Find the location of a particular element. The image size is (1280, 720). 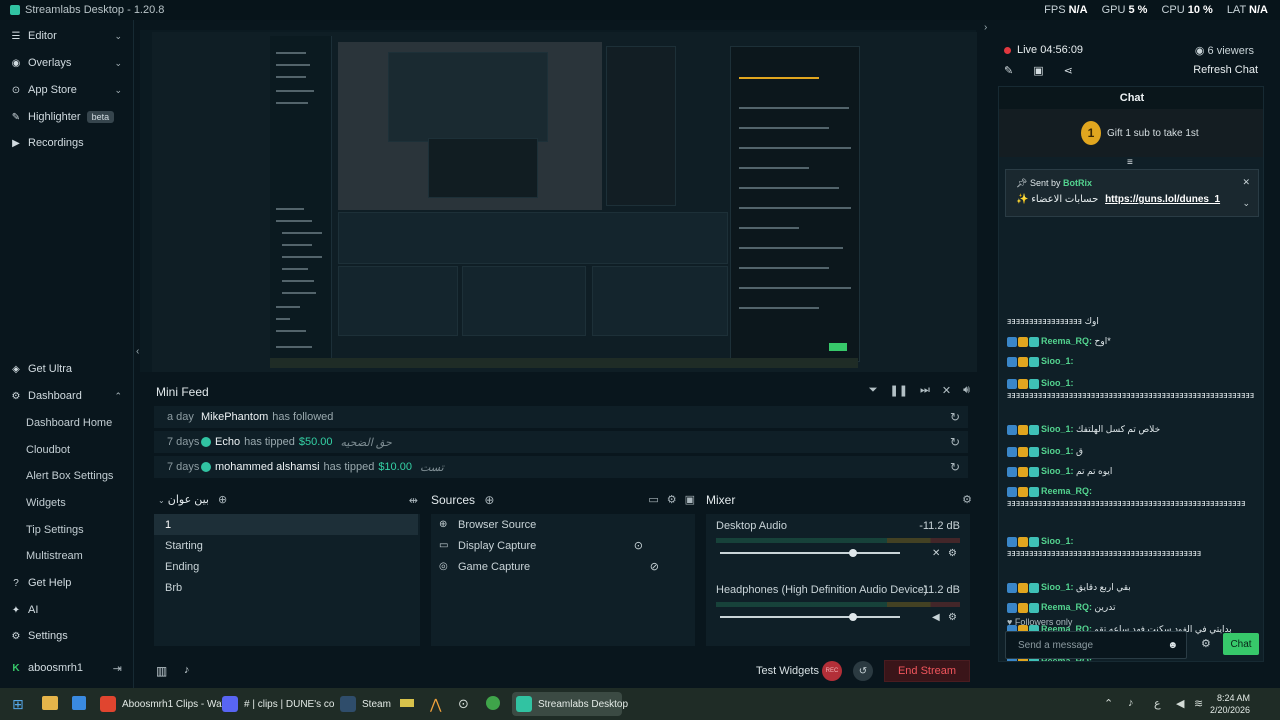

sidebar-item-get-ultra: ◈ Get Ultra is located at coordinates (67, 369).